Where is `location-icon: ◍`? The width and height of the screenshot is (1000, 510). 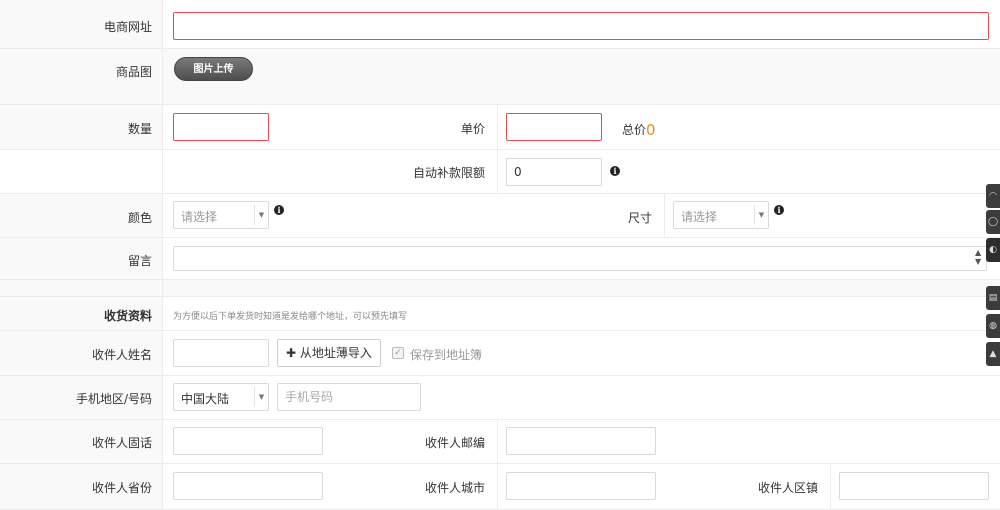 location-icon: ◍ is located at coordinates (993, 326).